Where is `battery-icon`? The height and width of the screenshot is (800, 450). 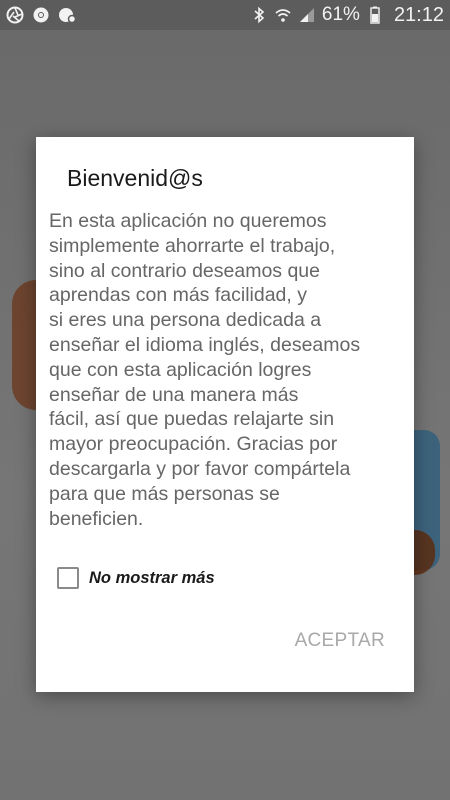 battery-icon is located at coordinates (375, 15).